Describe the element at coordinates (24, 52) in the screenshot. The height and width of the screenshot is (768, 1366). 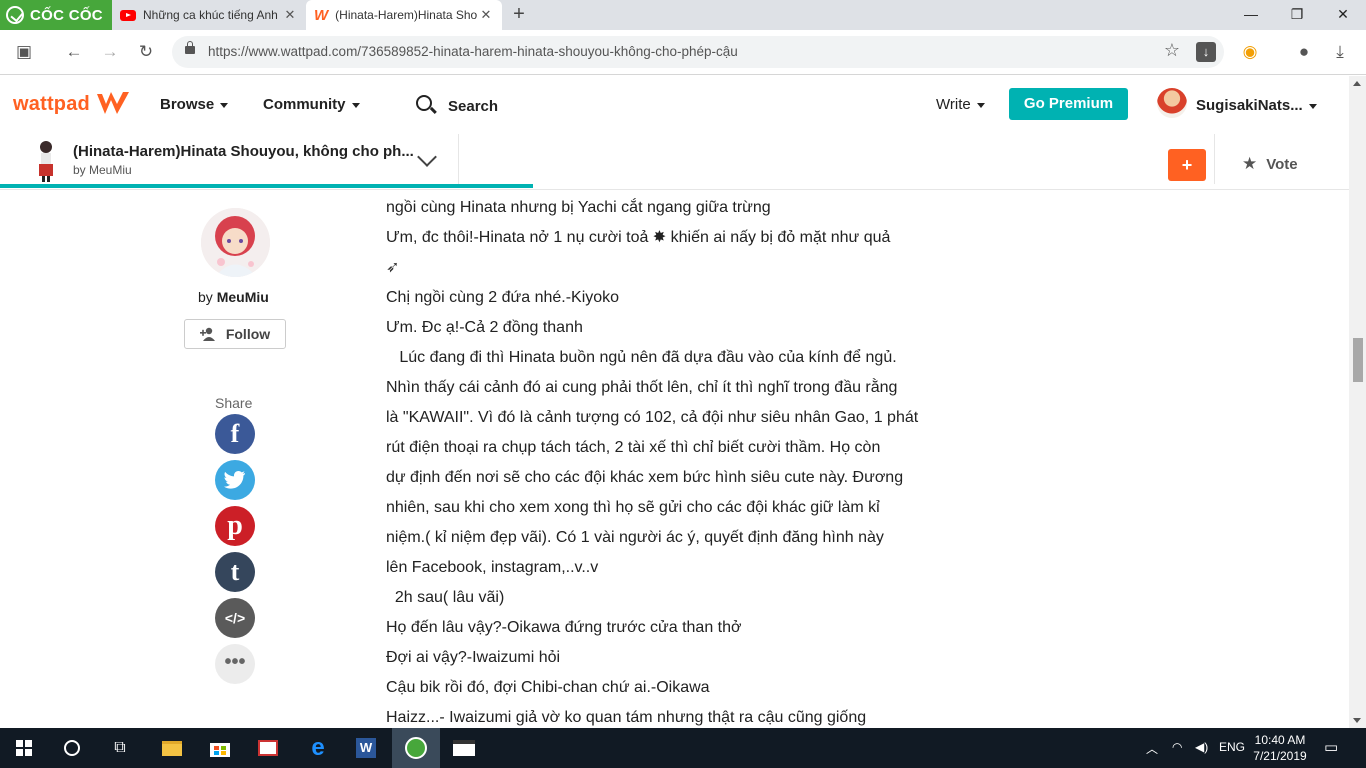
I see `sidebar-toggle-icon: ▣` at that location.